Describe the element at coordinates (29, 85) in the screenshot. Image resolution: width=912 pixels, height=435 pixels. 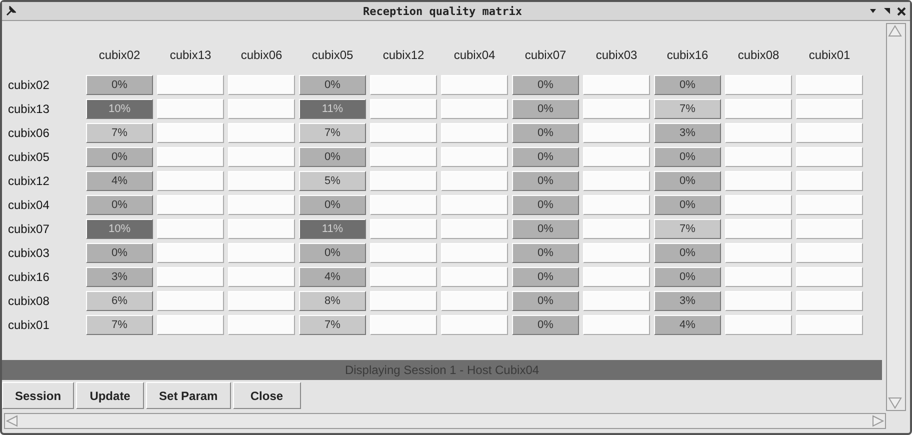
I see `row-header: cubix02` at that location.